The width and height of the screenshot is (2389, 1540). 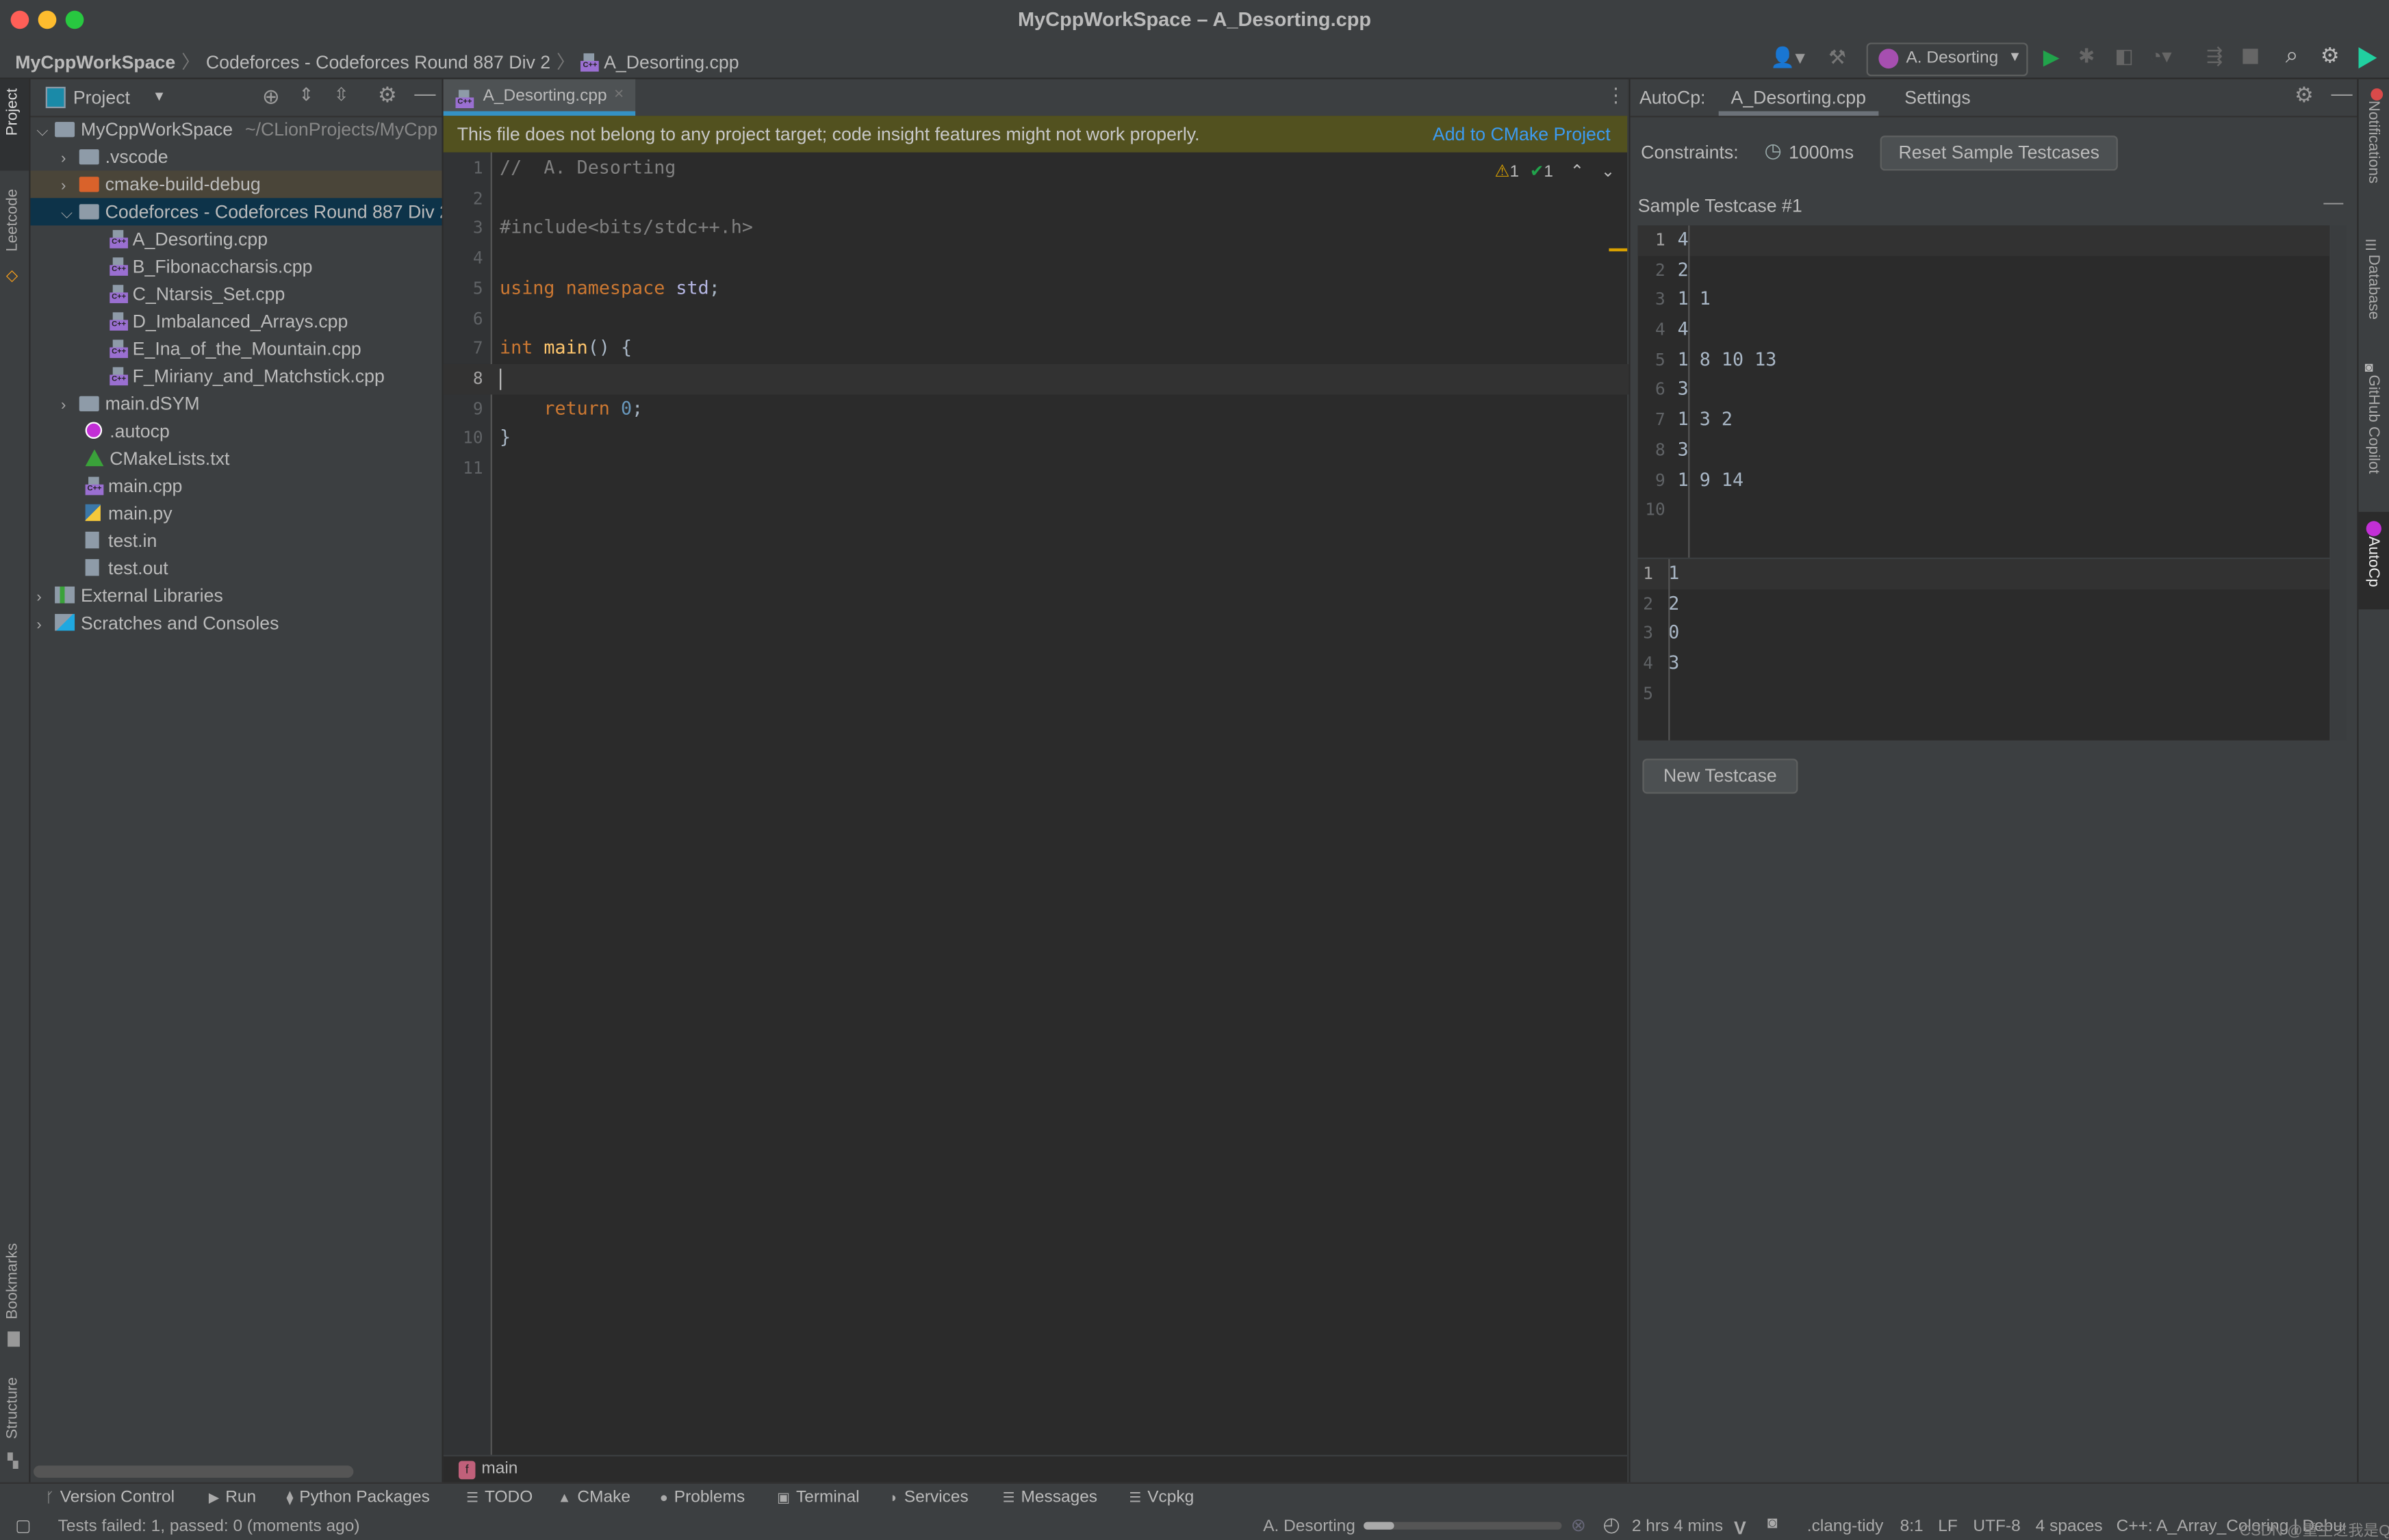 What do you see at coordinates (306, 95) in the screenshot?
I see `expand-all-icon: ⇕` at bounding box center [306, 95].